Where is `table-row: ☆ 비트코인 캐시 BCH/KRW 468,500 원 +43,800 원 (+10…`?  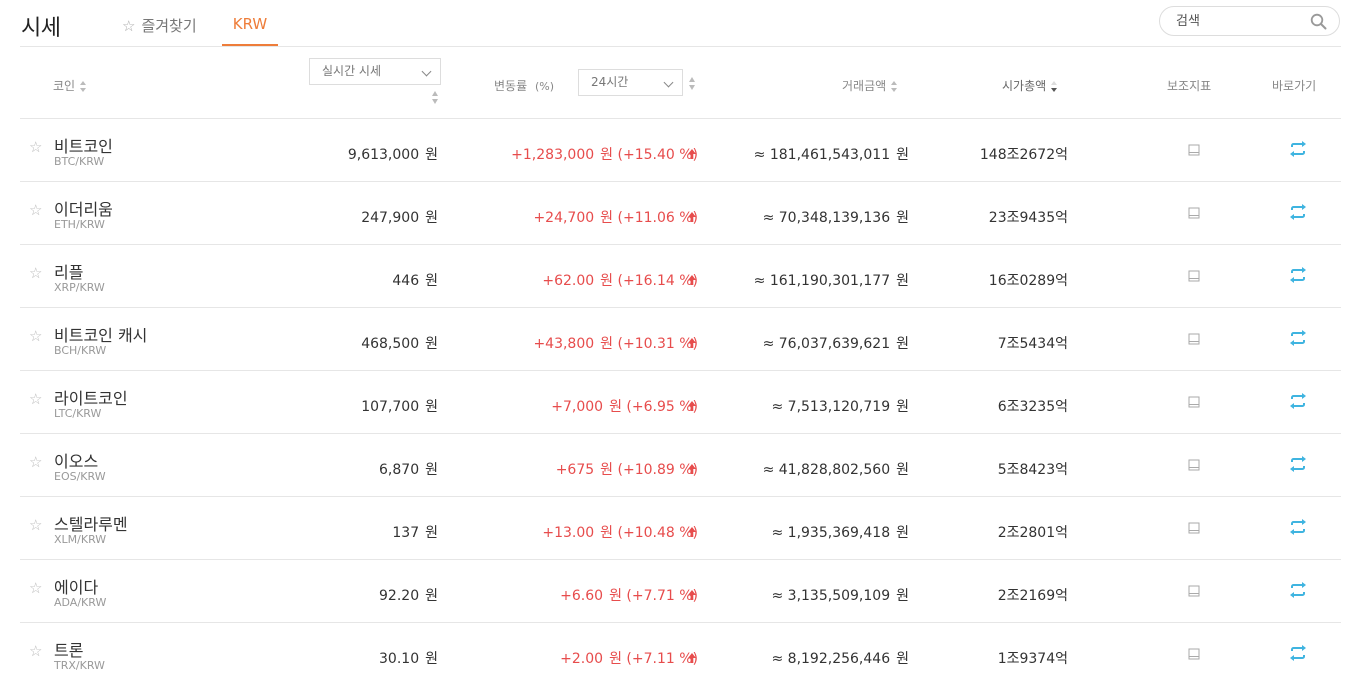
table-row: ☆ 비트코인 캐시 BCH/KRW 468,500 원 +43,800 원 (+10… is located at coordinates (680, 339).